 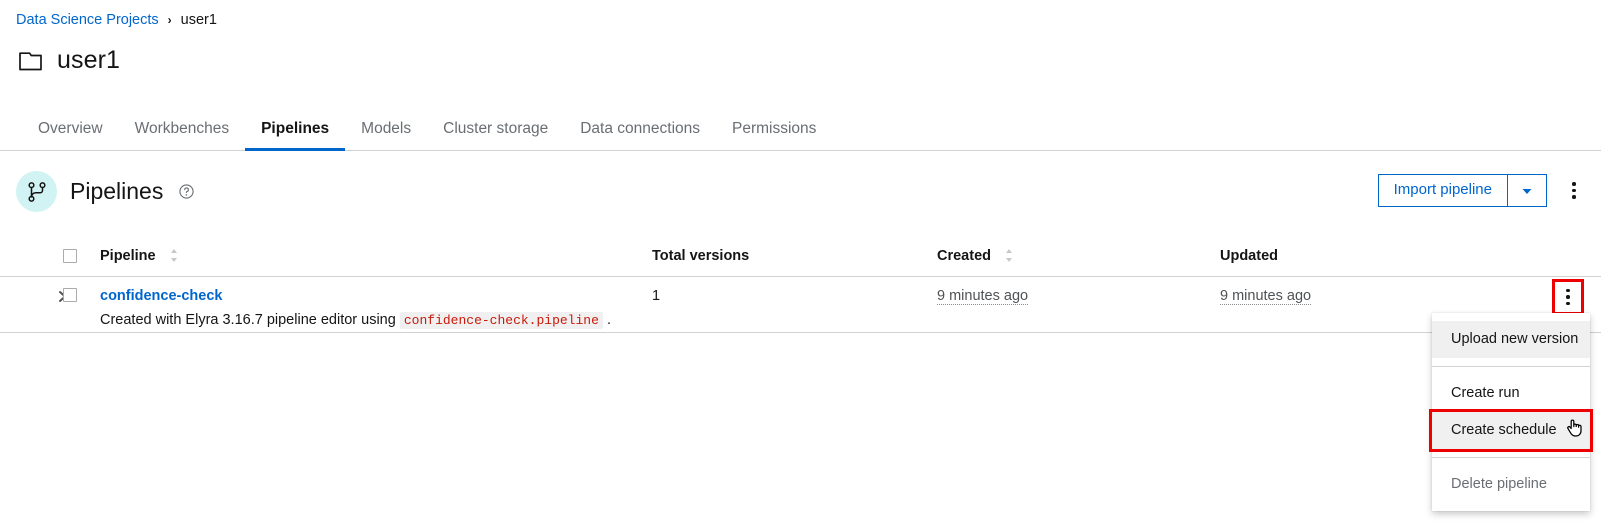 I want to click on row-total-versions: 1, so click(x=656, y=296).